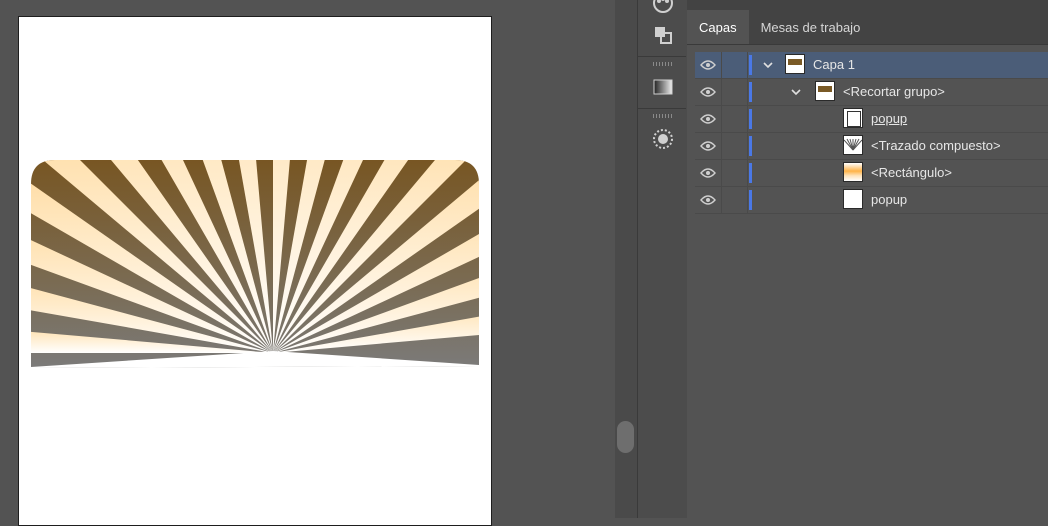 This screenshot has width=1048, height=526. I want to click on layer-row-popup-clip: popup, so click(871, 119).